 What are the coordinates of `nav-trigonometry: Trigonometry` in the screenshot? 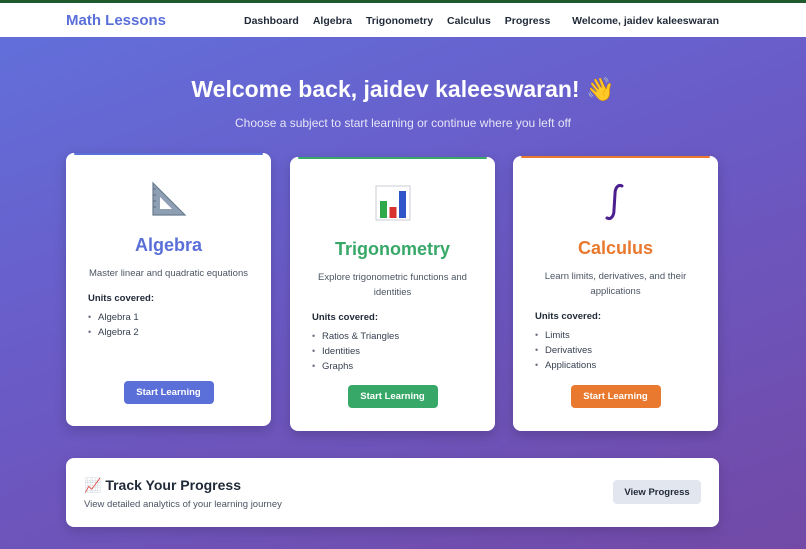 It's located at (399, 21).